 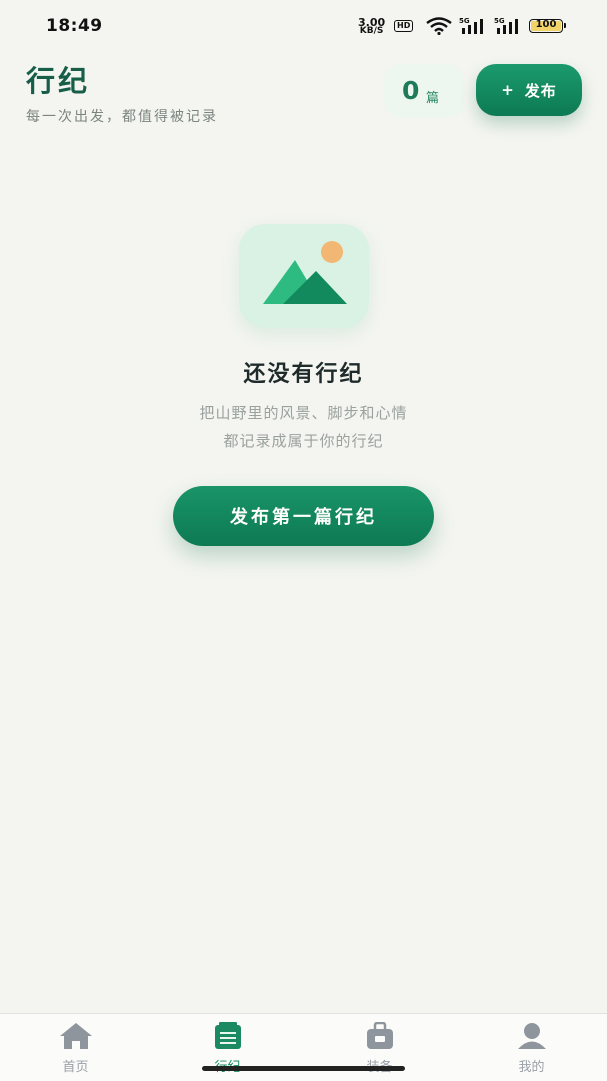 I want to click on page-title: 行纪, so click(x=58, y=81).